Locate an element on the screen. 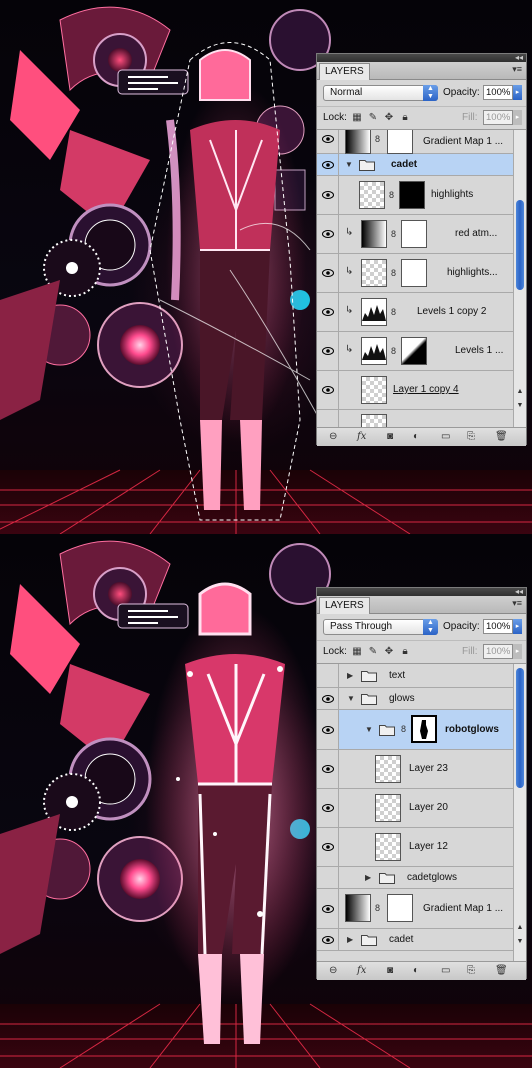 The image size is (532, 1068). clip-arrow-icon: ↳ is located at coordinates (349, 271).